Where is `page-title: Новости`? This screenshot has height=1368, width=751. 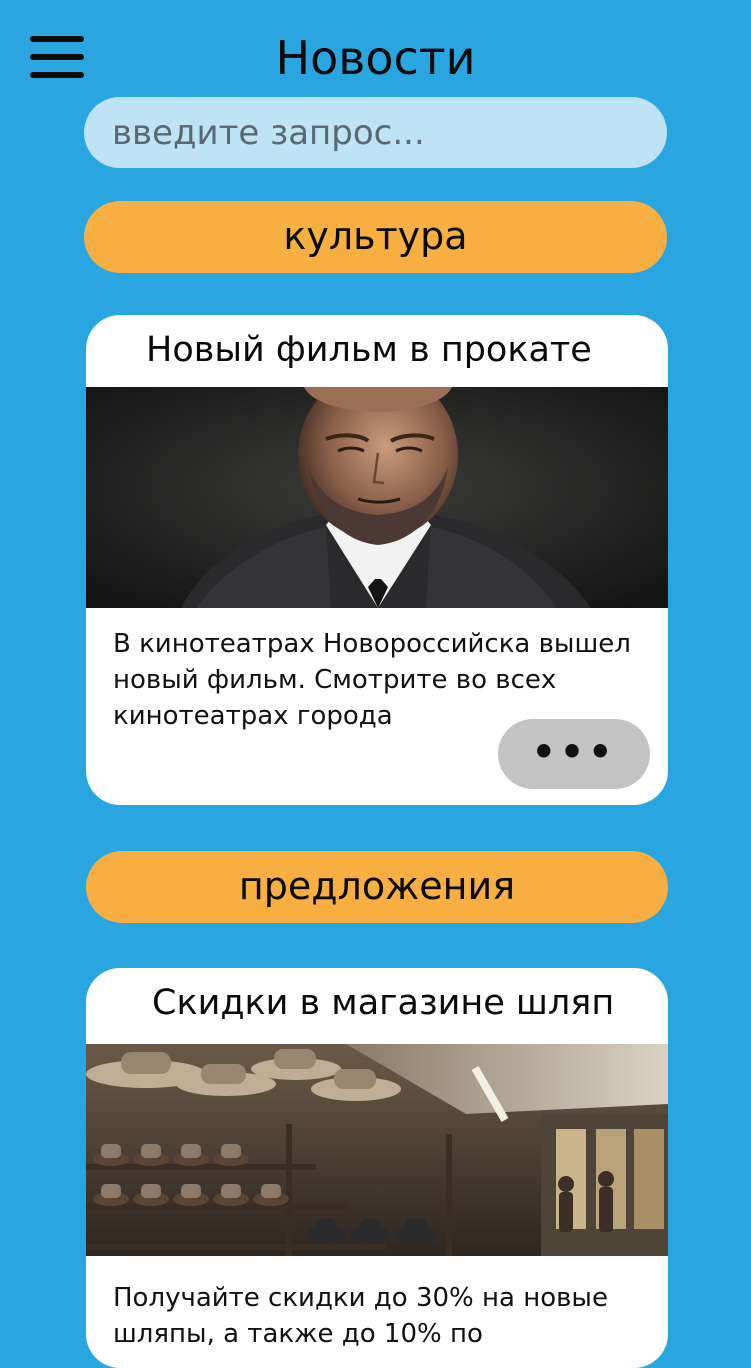
page-title: Новости is located at coordinates (375, 58).